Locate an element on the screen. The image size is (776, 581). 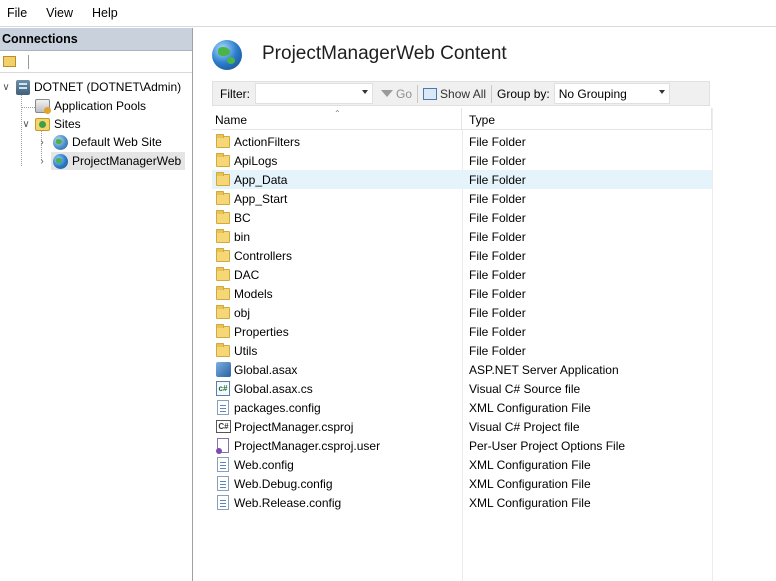
menu-view: View is located at coordinates (59, 13).